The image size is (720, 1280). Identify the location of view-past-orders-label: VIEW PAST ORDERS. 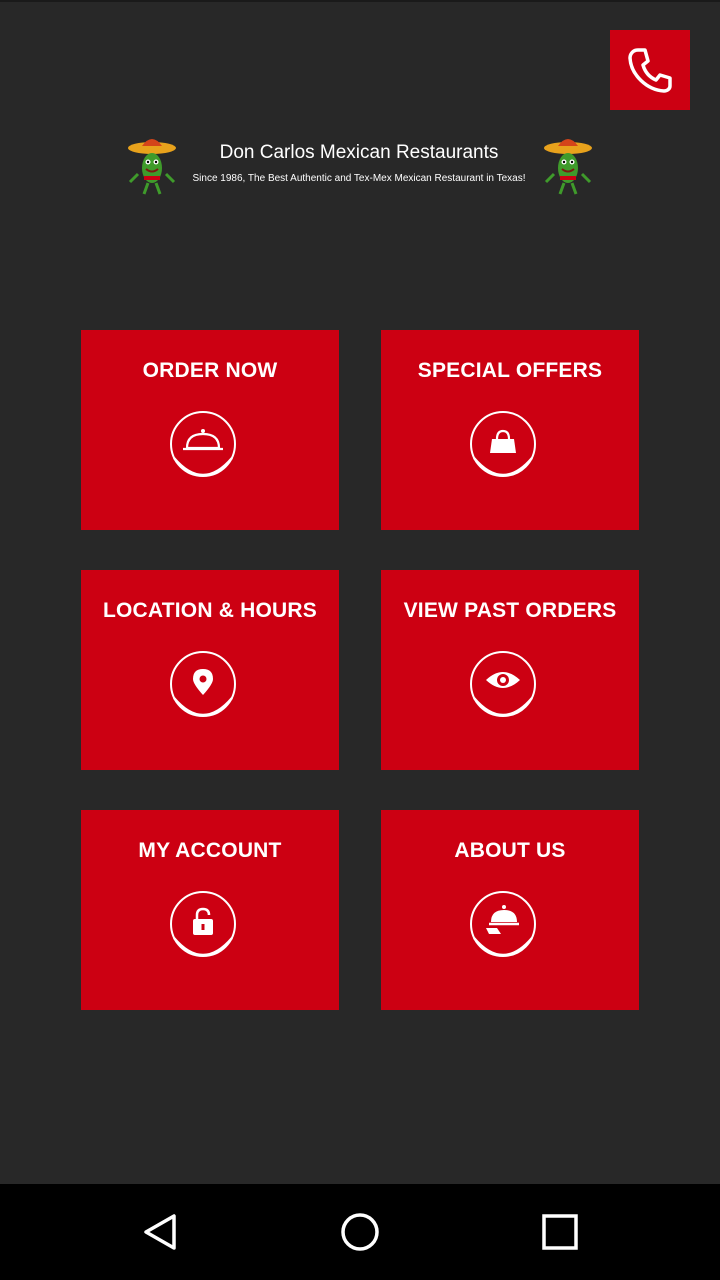
(510, 610).